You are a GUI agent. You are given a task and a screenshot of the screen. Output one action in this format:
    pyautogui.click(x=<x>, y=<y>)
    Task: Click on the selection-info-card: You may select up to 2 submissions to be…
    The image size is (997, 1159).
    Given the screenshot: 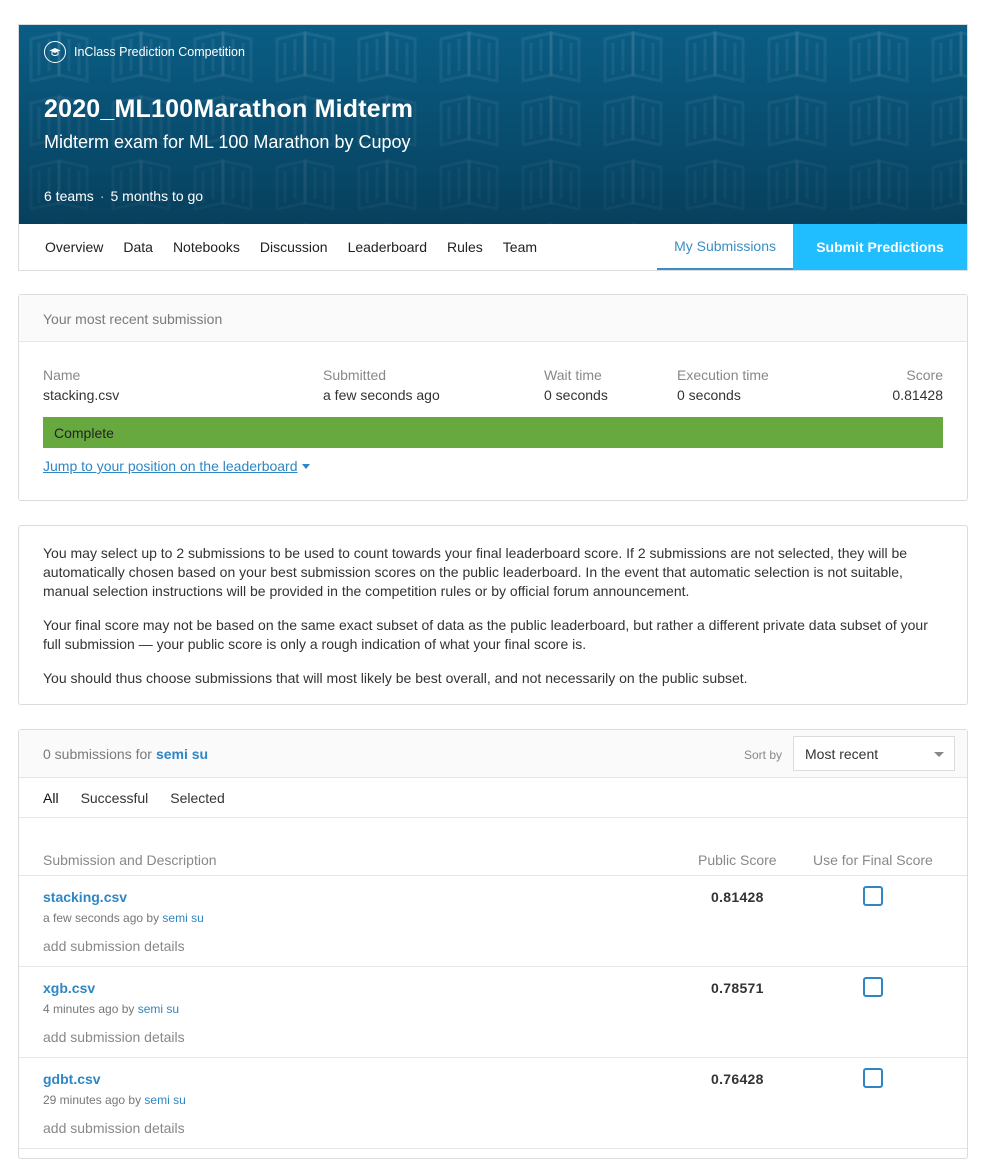 What is the action you would take?
    pyautogui.click(x=493, y=615)
    